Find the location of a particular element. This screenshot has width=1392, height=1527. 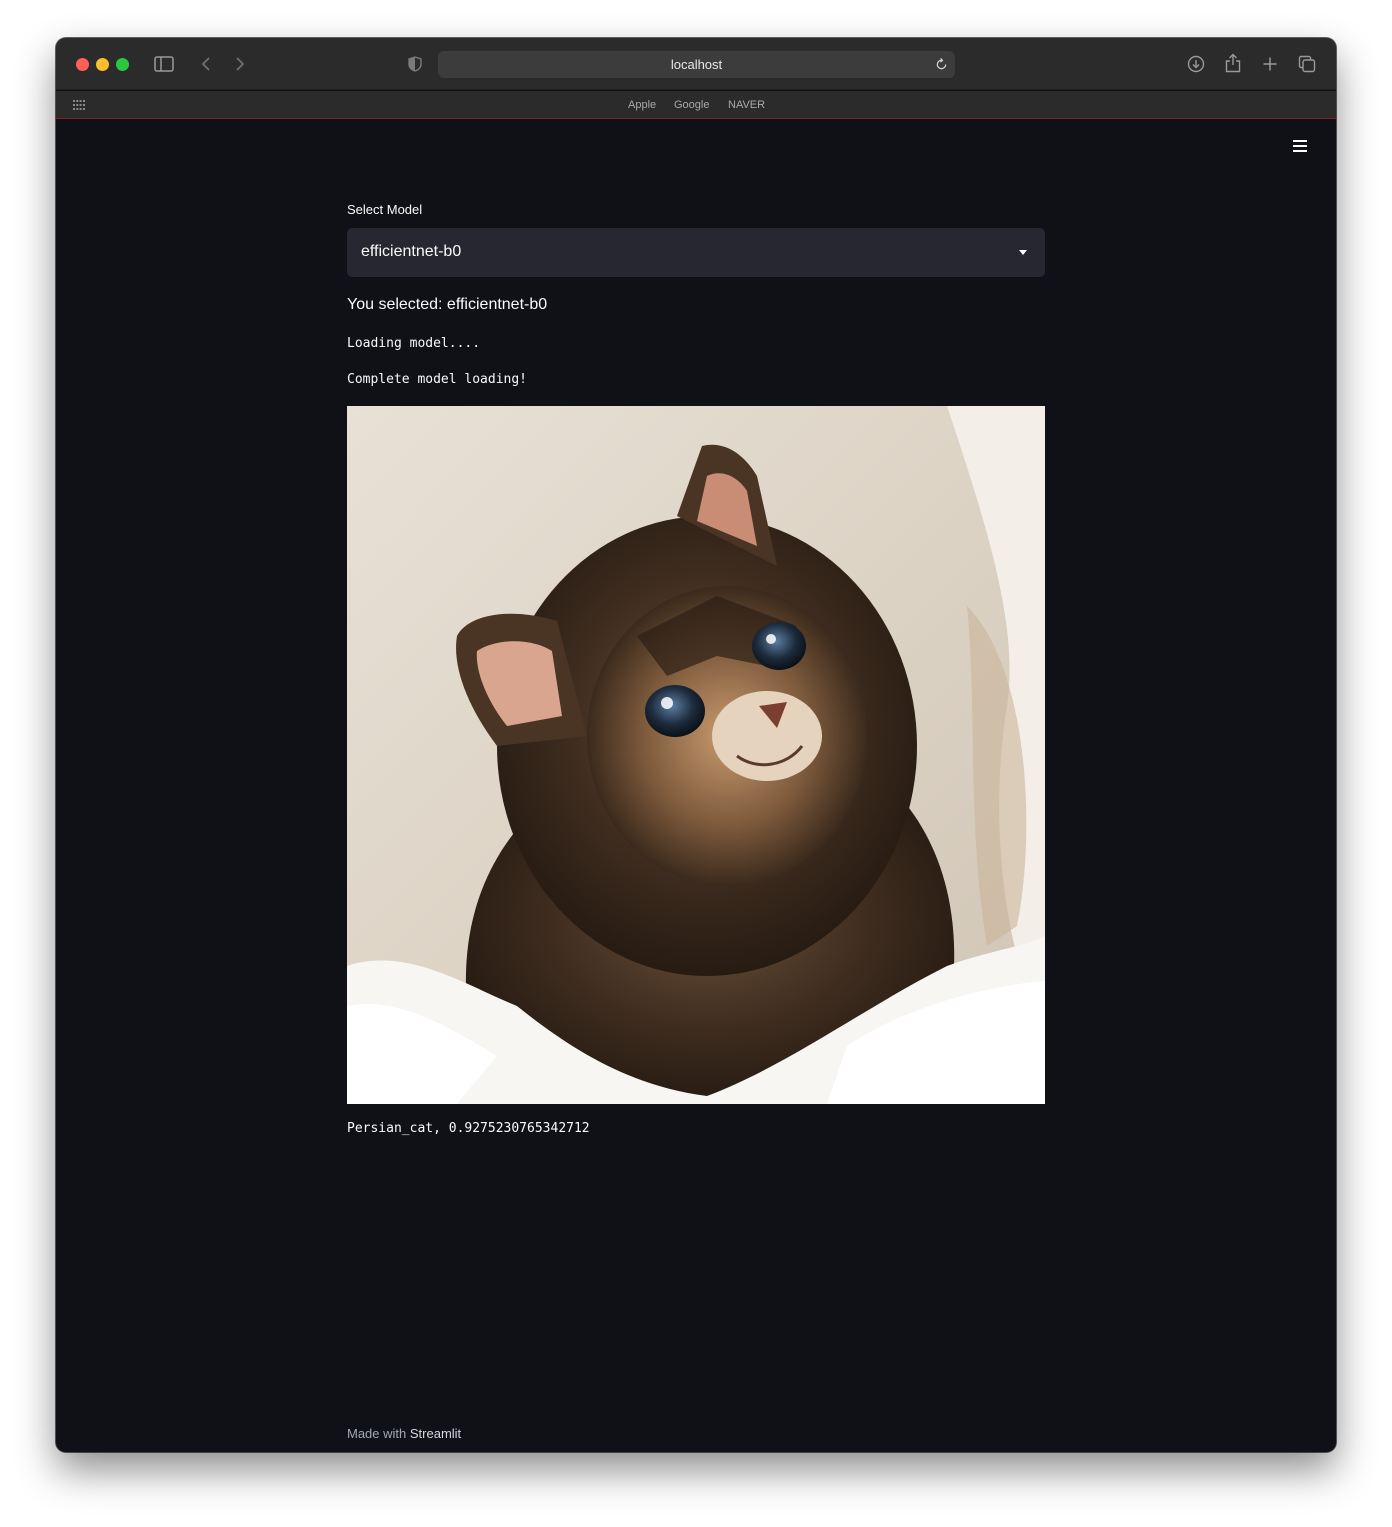

share-icon is located at coordinates (1233, 63).